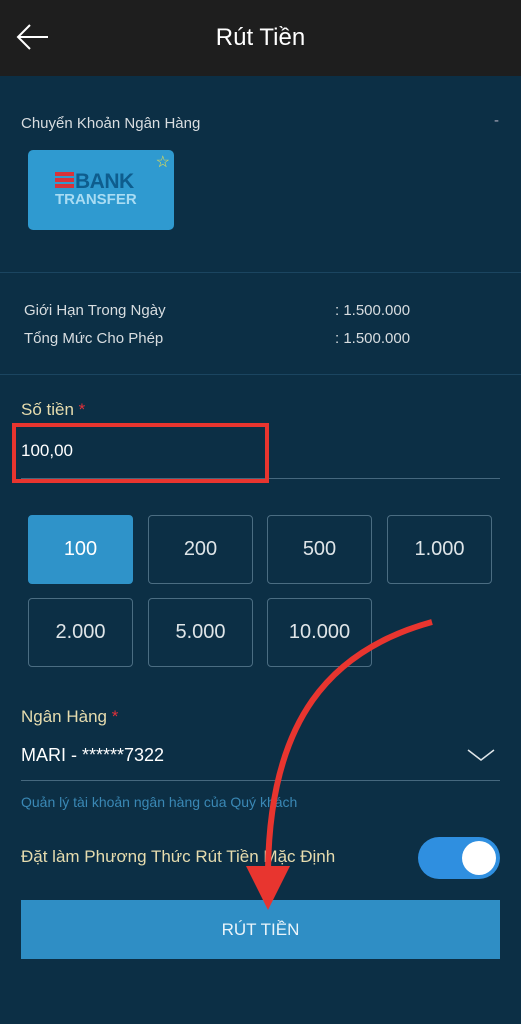 The image size is (521, 1024). I want to click on chevron-down-icon, so click(481, 755).